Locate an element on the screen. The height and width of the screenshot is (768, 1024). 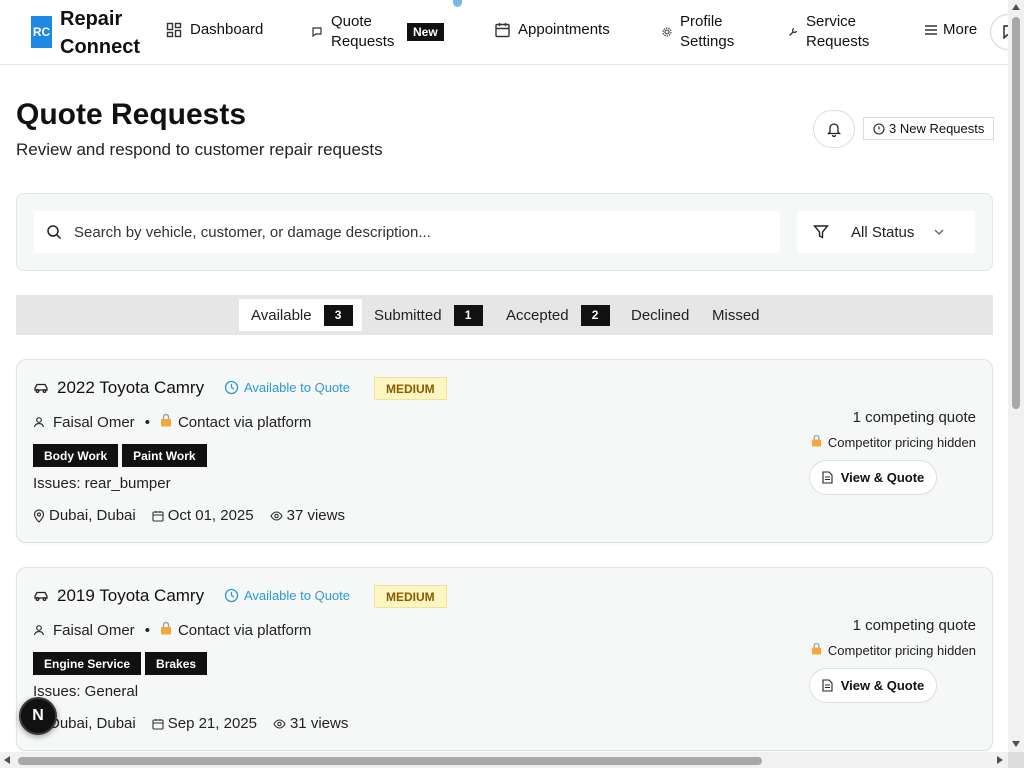
date-text: Oct 01, 2025 is located at coordinates (210, 515).